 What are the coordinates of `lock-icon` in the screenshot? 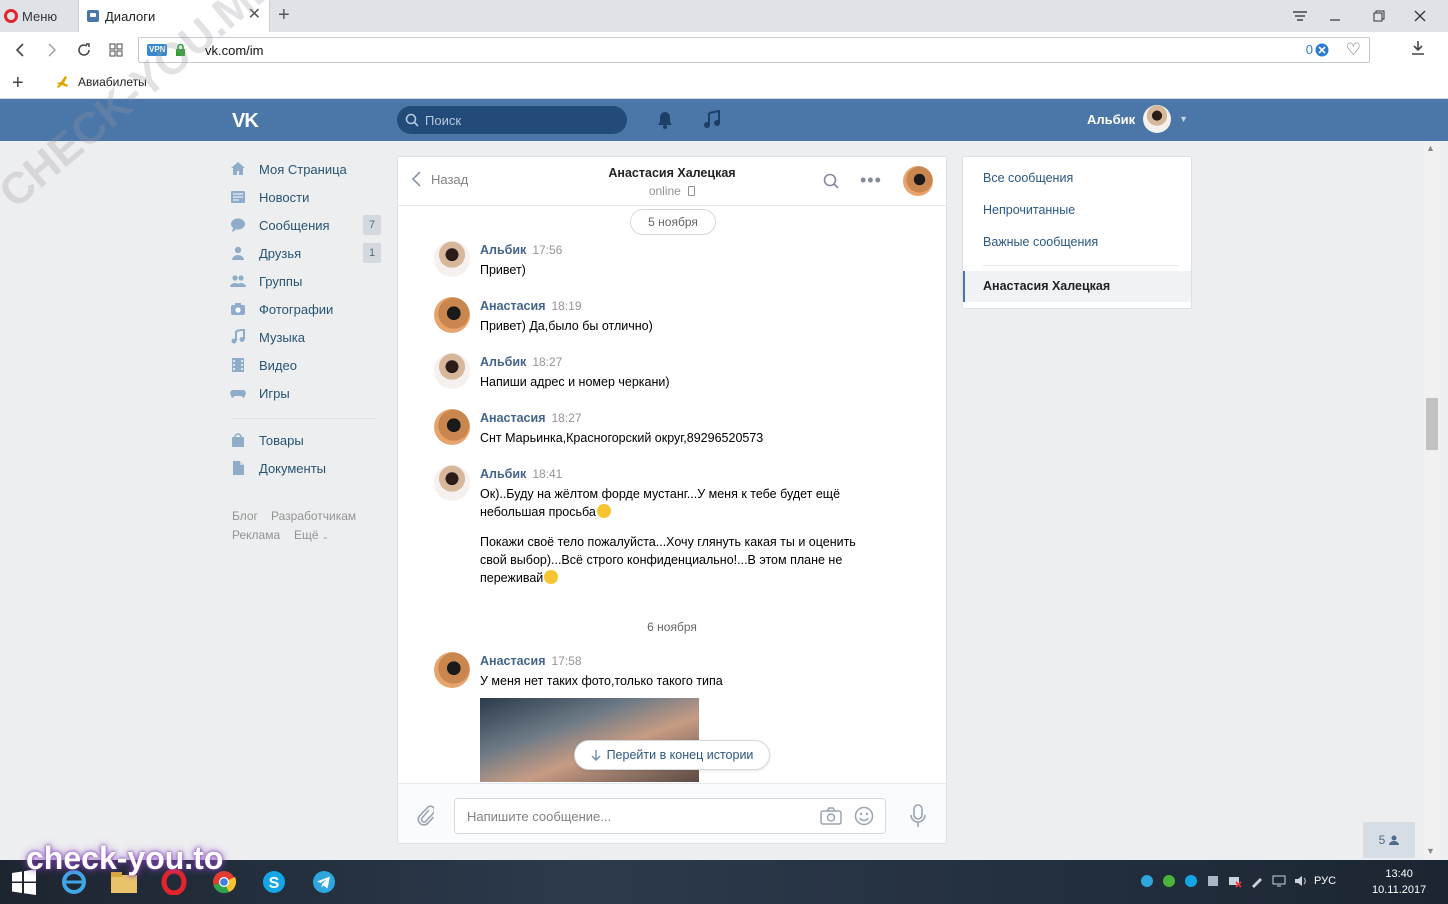 It's located at (180, 50).